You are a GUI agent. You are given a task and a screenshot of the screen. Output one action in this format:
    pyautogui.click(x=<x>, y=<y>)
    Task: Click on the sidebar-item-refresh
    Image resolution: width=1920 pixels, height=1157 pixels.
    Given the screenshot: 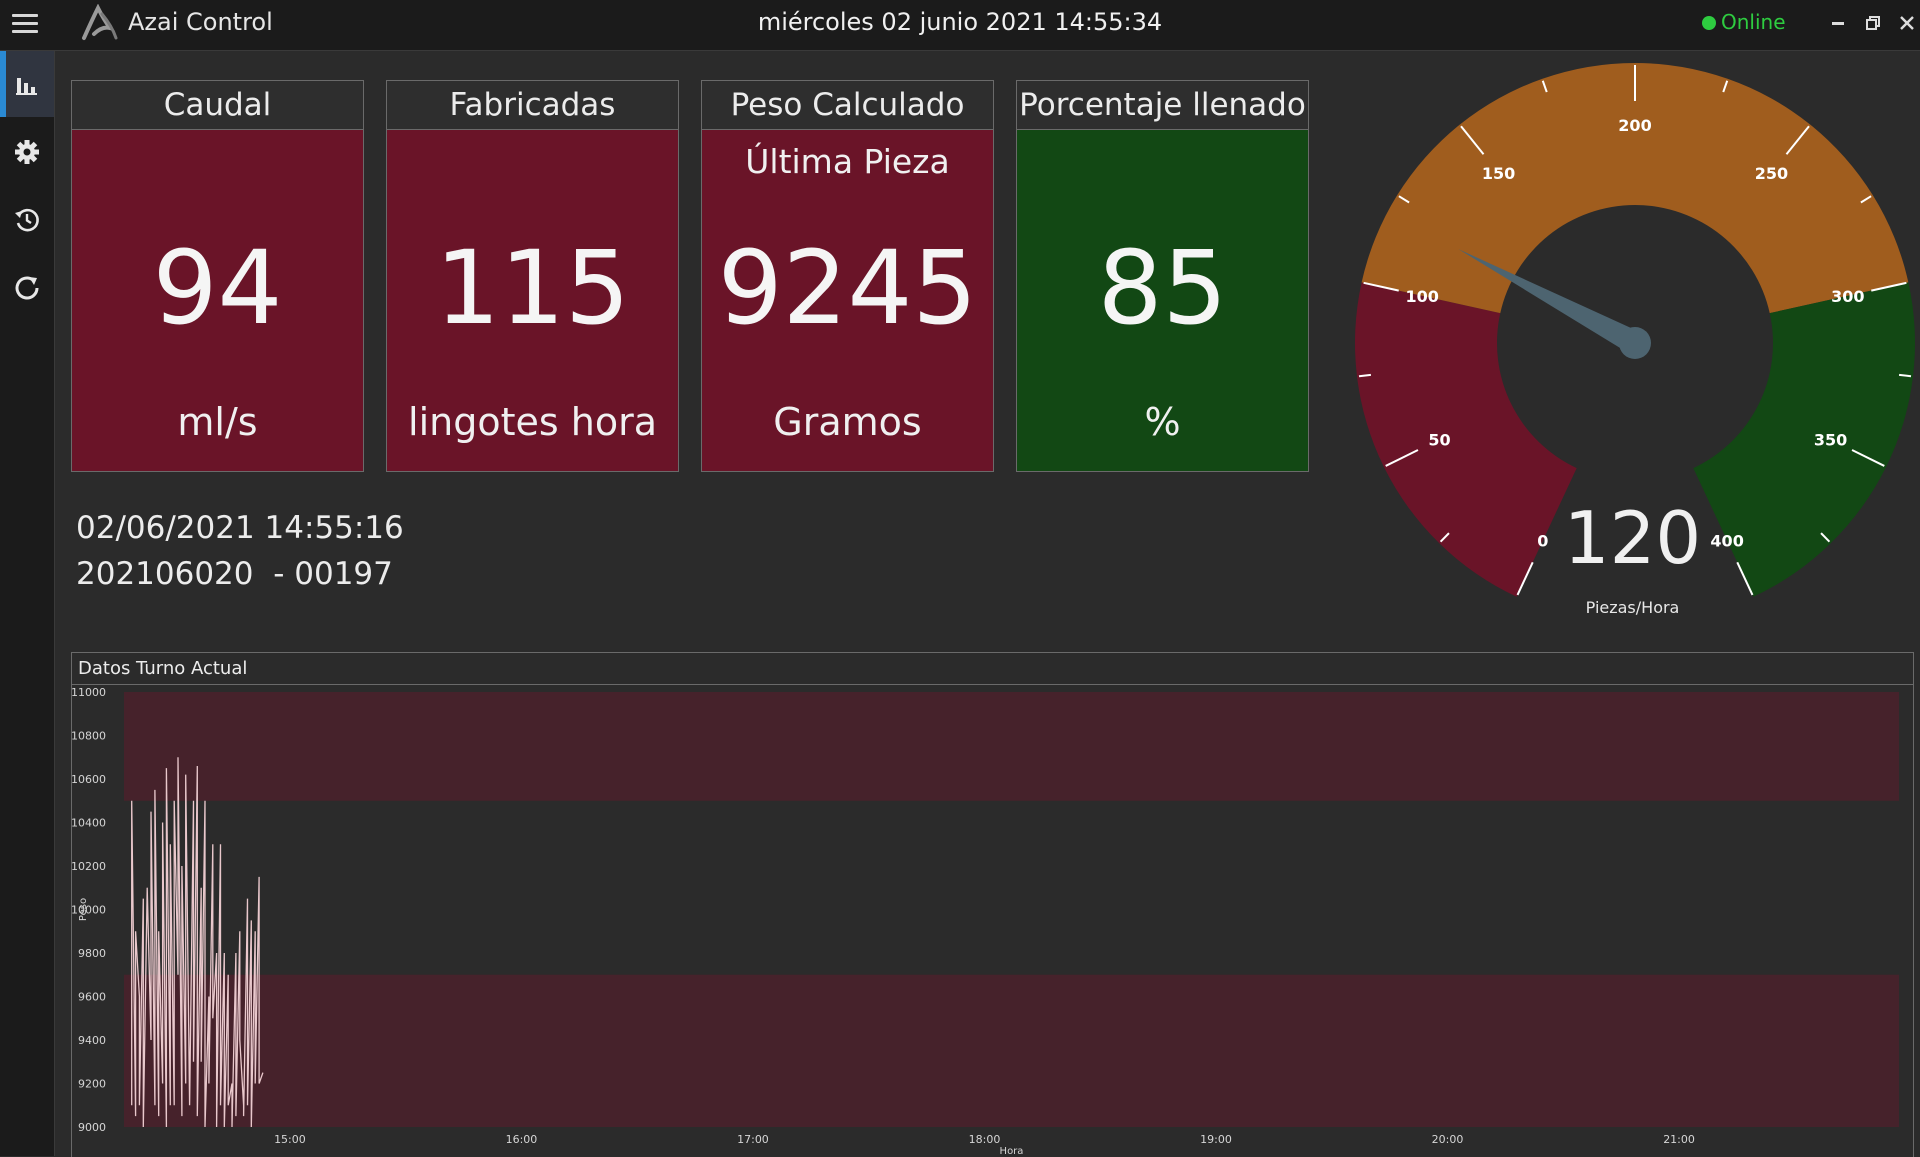 What is the action you would take?
    pyautogui.click(x=27, y=288)
    